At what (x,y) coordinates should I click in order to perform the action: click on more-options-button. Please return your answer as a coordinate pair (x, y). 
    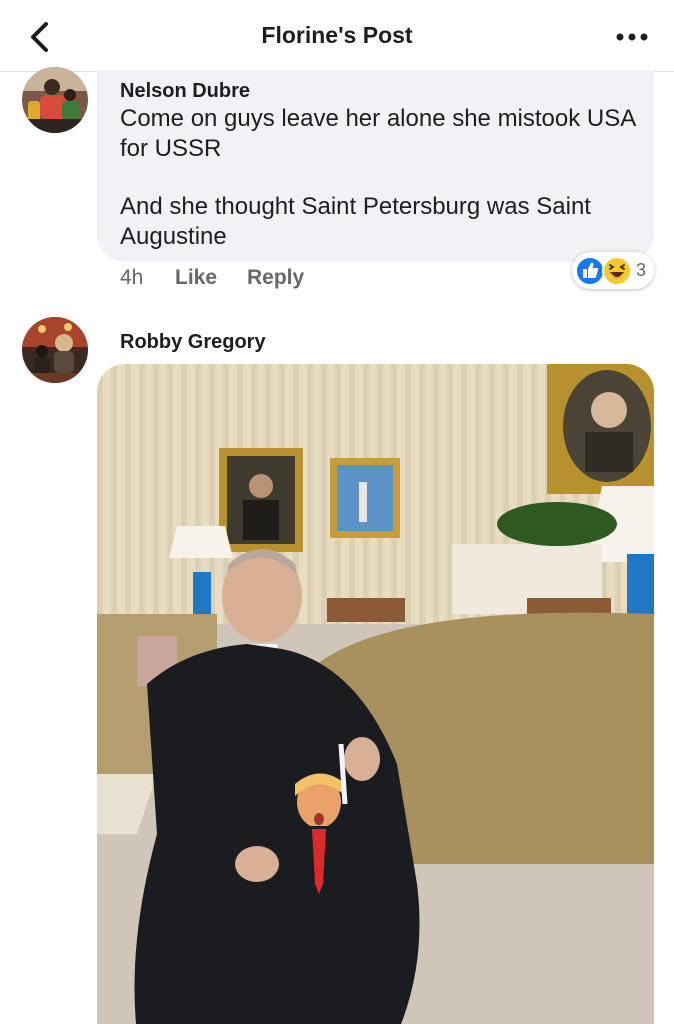
    Looking at the image, I should click on (632, 37).